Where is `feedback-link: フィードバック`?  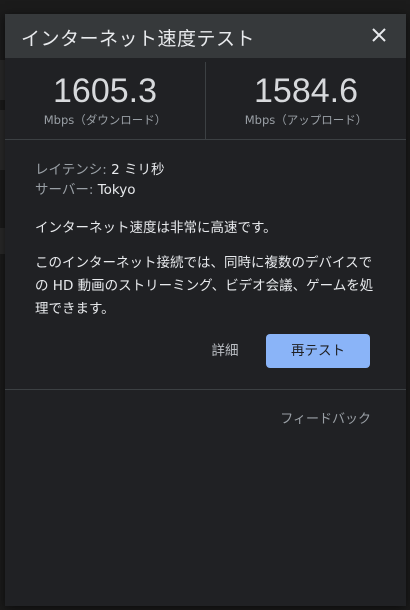 feedback-link: フィードバック is located at coordinates (325, 417).